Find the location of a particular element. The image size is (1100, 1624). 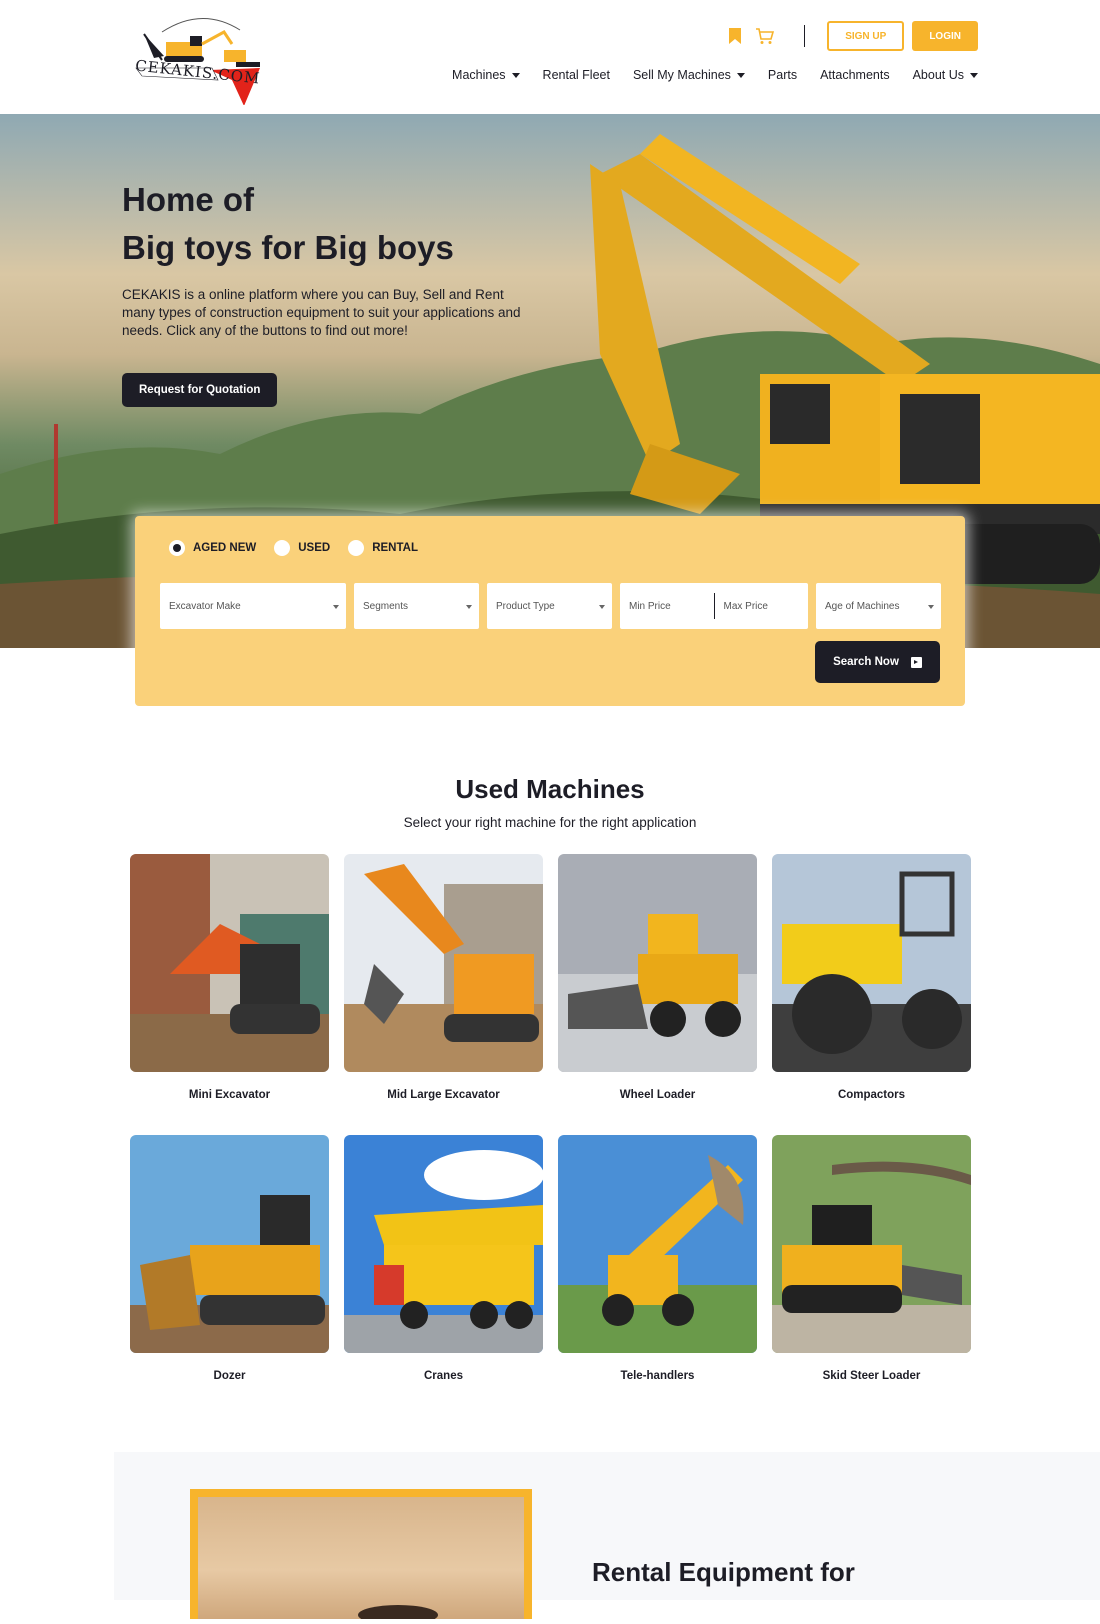

category-card-tele-handlers: Tele-handlers is located at coordinates (657, 1259).